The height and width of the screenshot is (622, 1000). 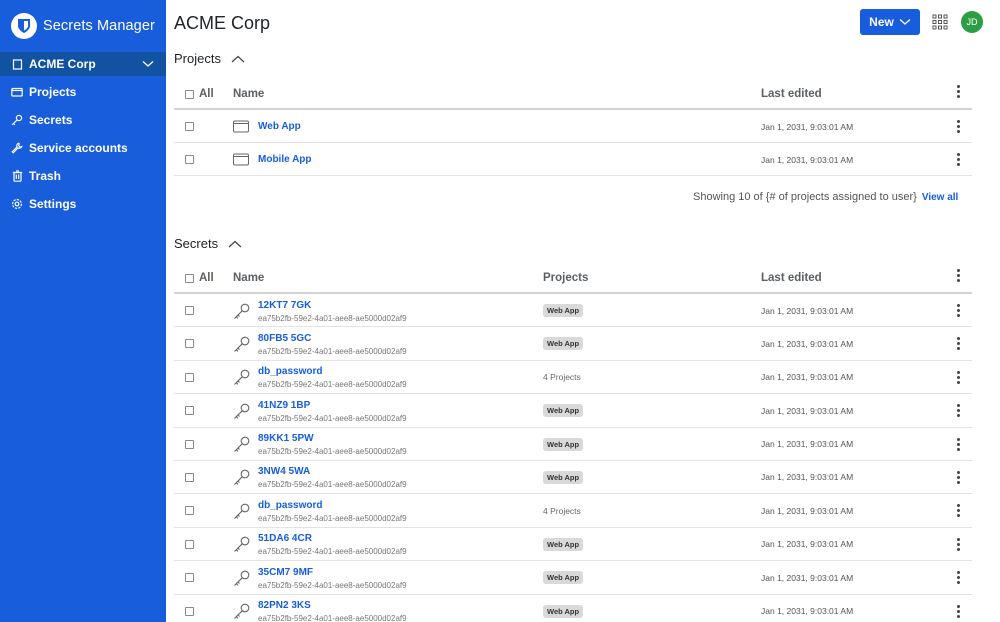 What do you see at coordinates (45, 176) in the screenshot?
I see `sidebar-item-label: Trash` at bounding box center [45, 176].